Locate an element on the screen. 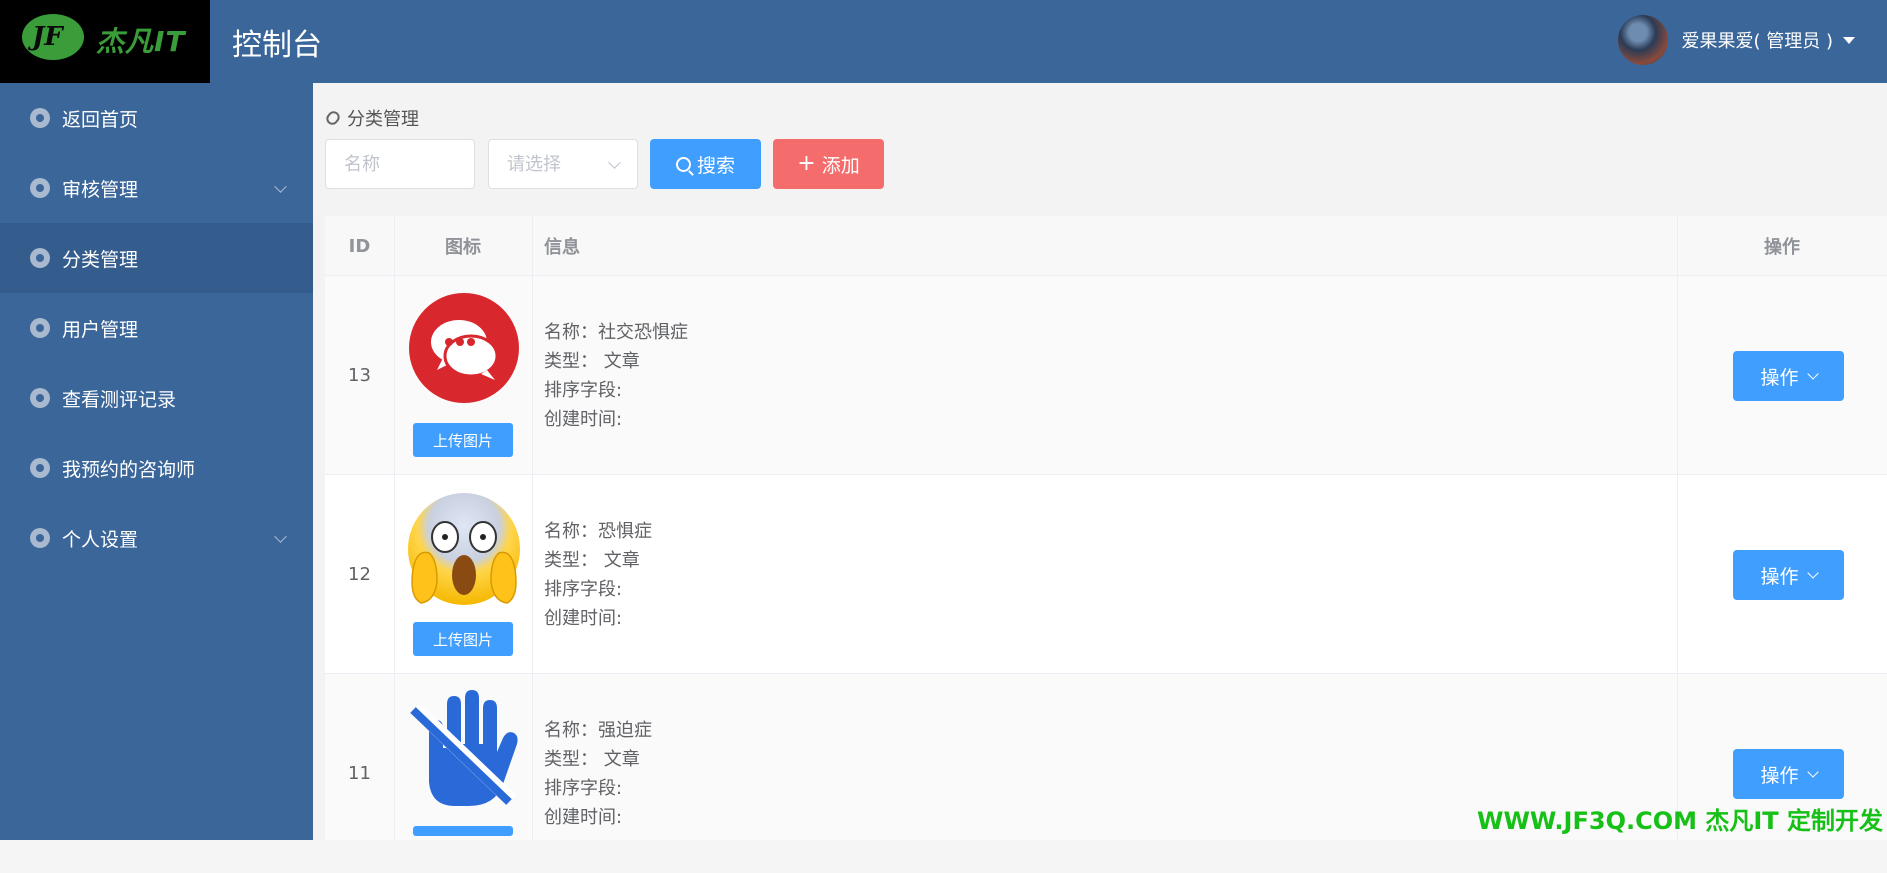 This screenshot has width=1887, height=873. paperclip-icon is located at coordinates (333, 118).